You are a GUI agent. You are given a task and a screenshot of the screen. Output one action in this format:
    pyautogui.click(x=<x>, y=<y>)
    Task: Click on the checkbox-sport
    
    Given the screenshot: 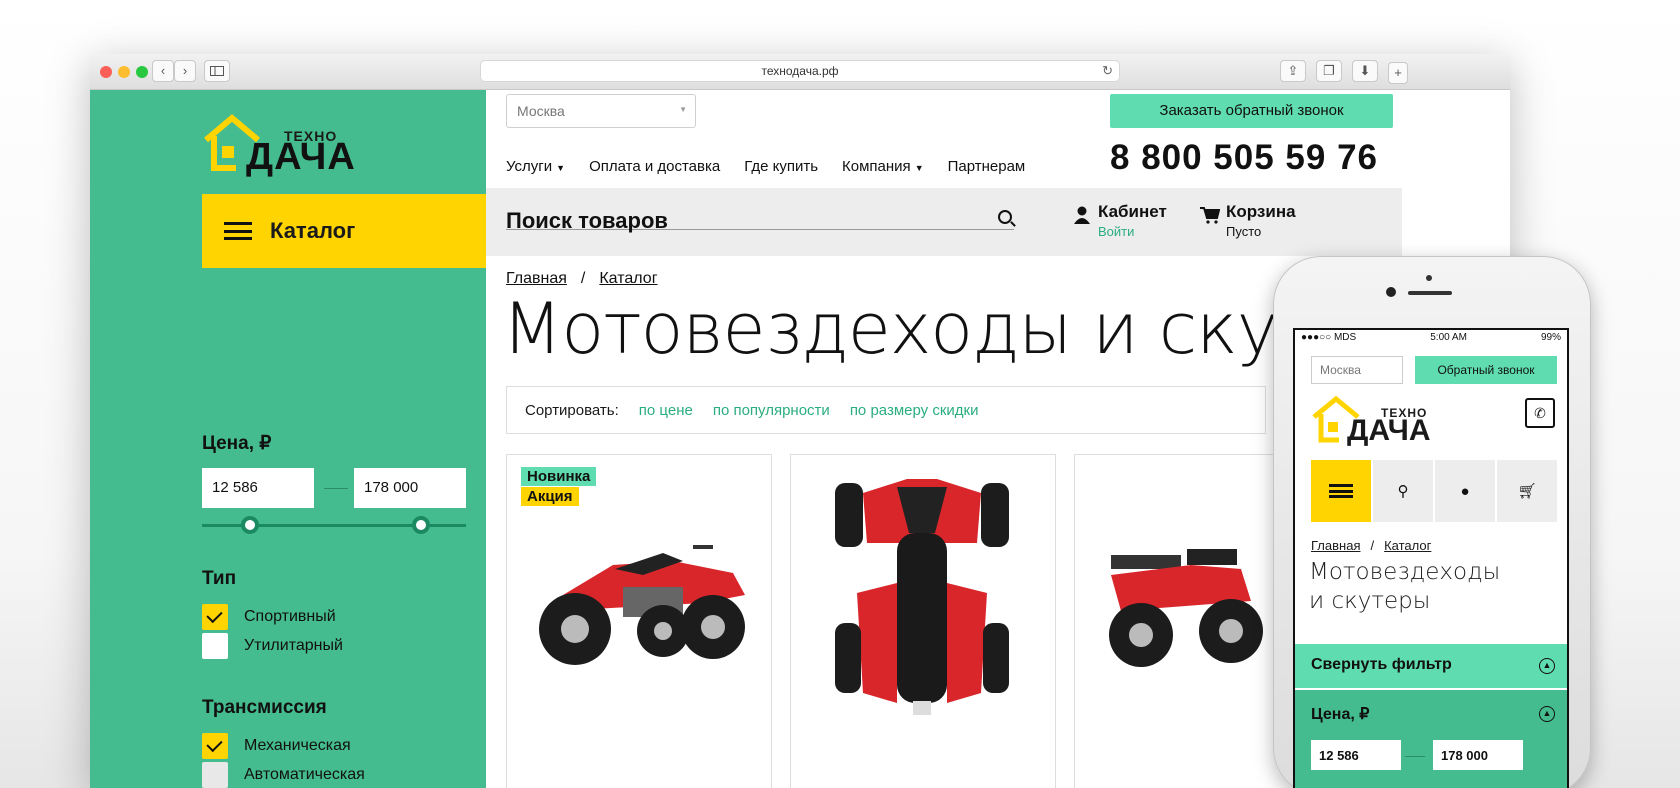 What is the action you would take?
    pyautogui.click(x=215, y=617)
    